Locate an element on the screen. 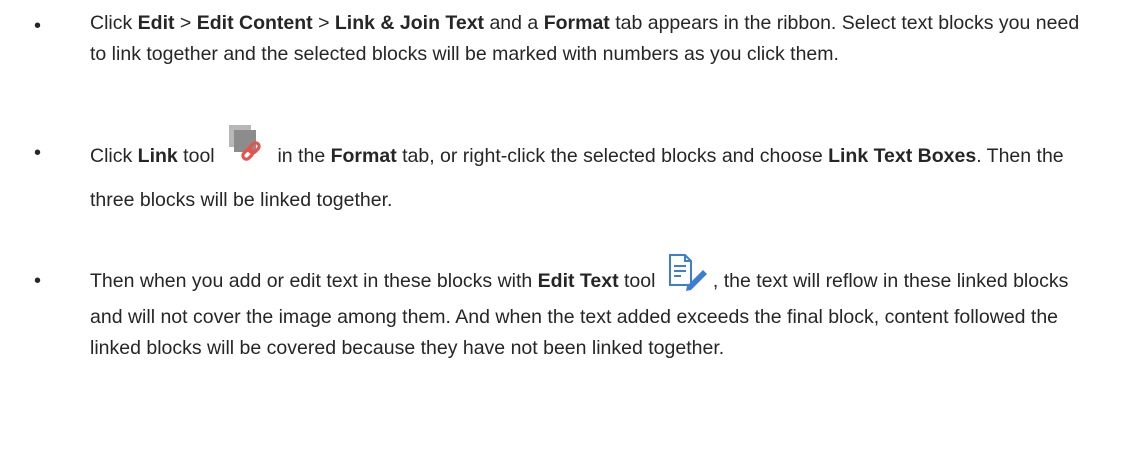  link-tool-label: Link is located at coordinates (157, 156).